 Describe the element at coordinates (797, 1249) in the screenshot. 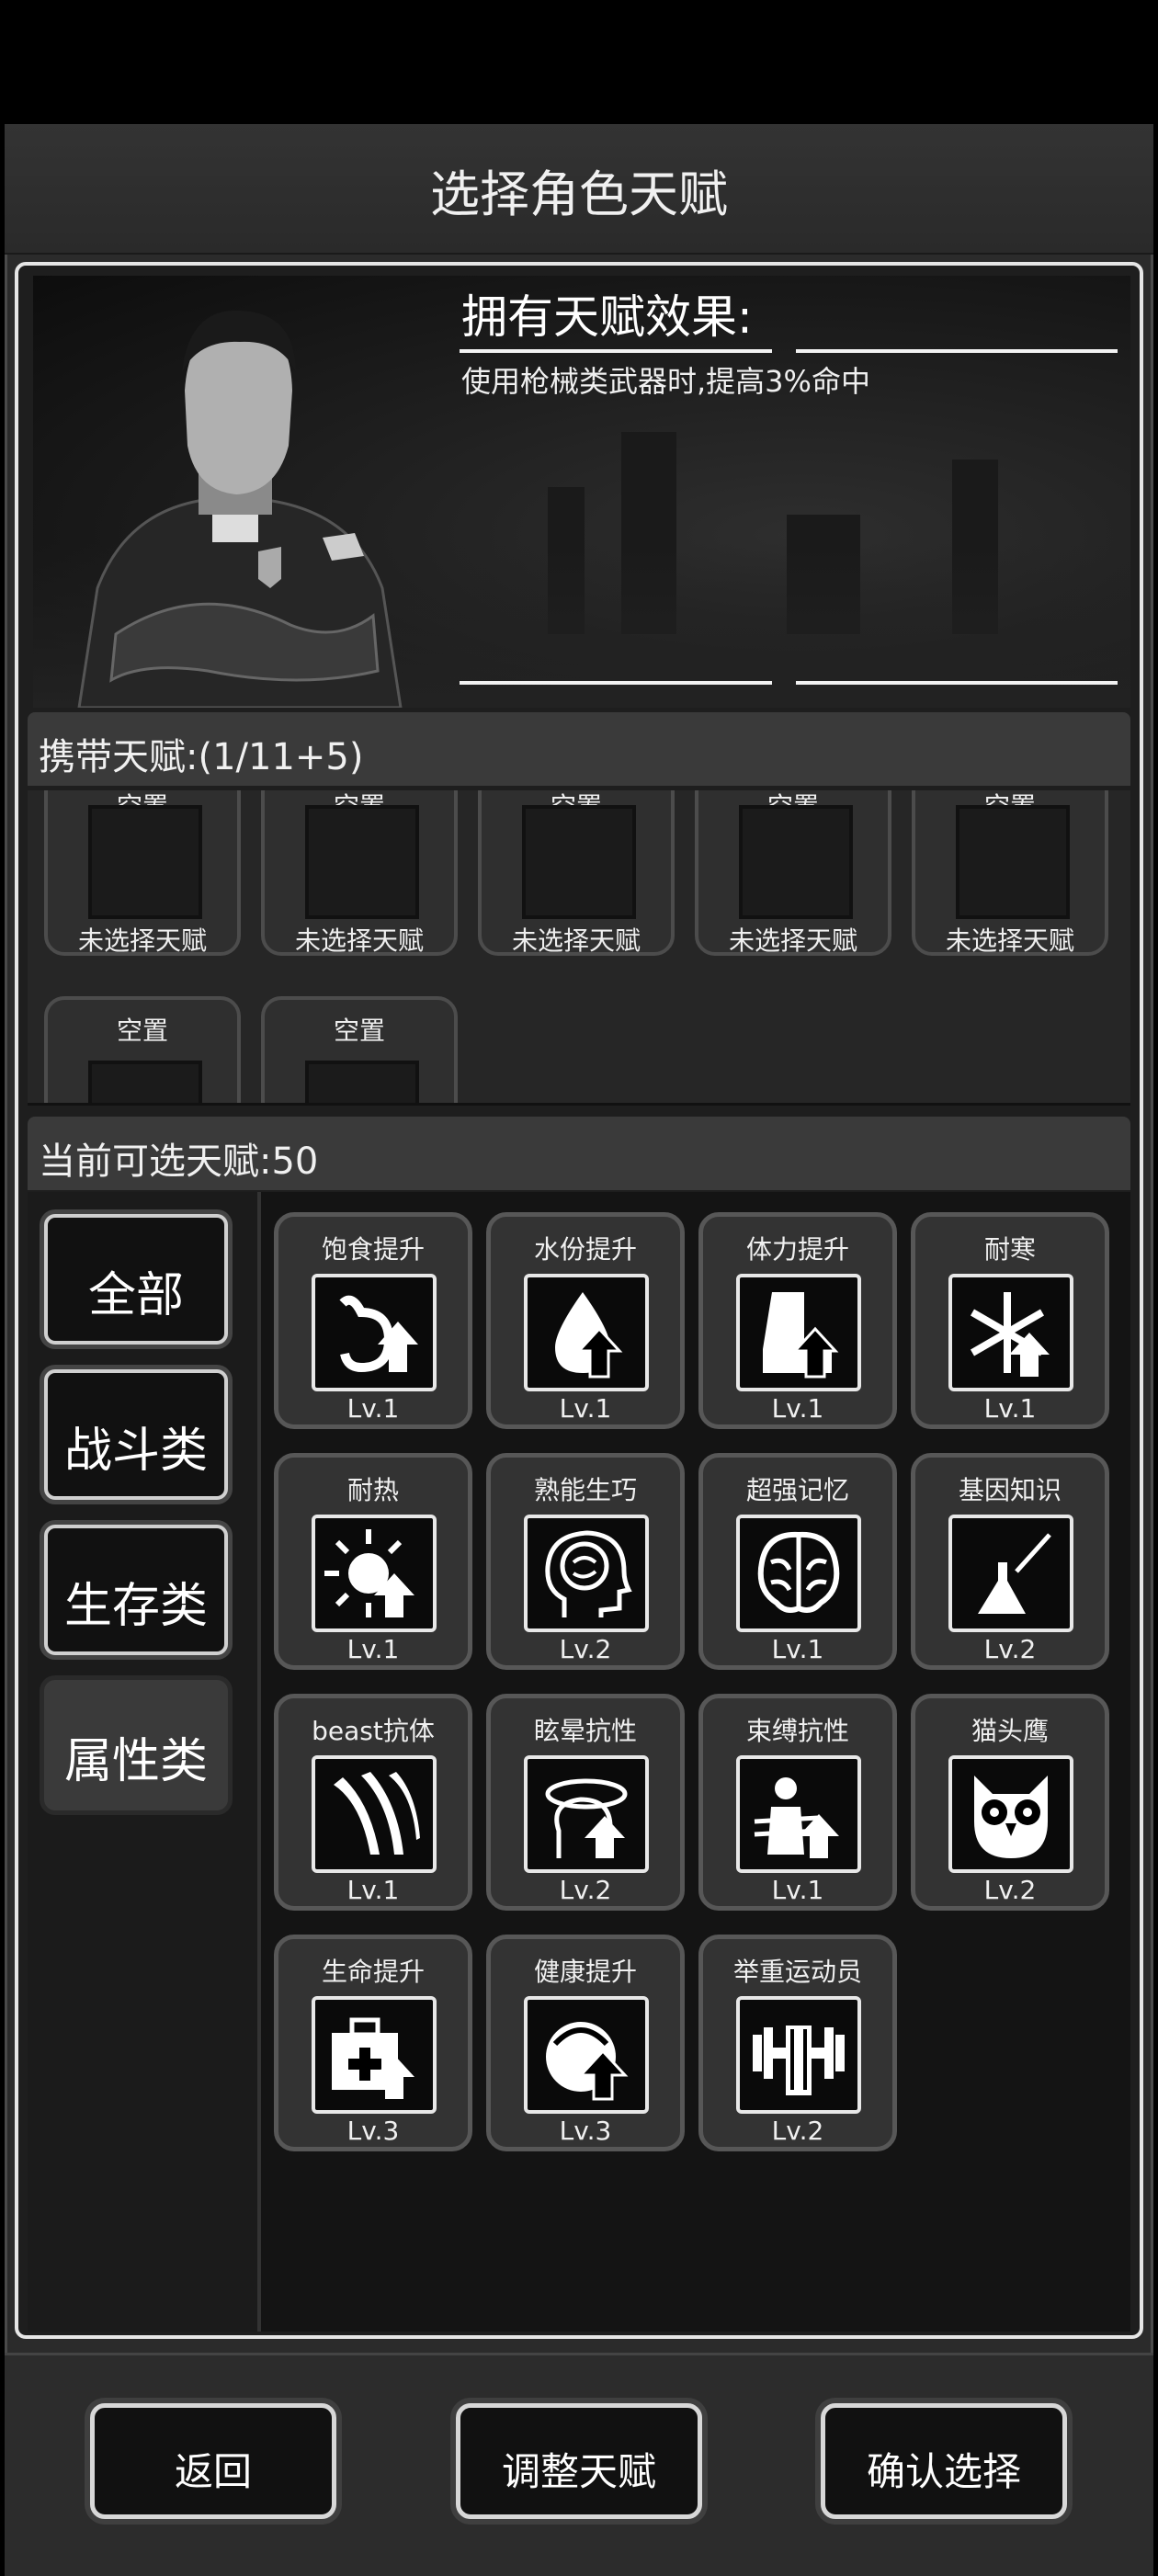

I see `talent-name: 体力提升` at that location.